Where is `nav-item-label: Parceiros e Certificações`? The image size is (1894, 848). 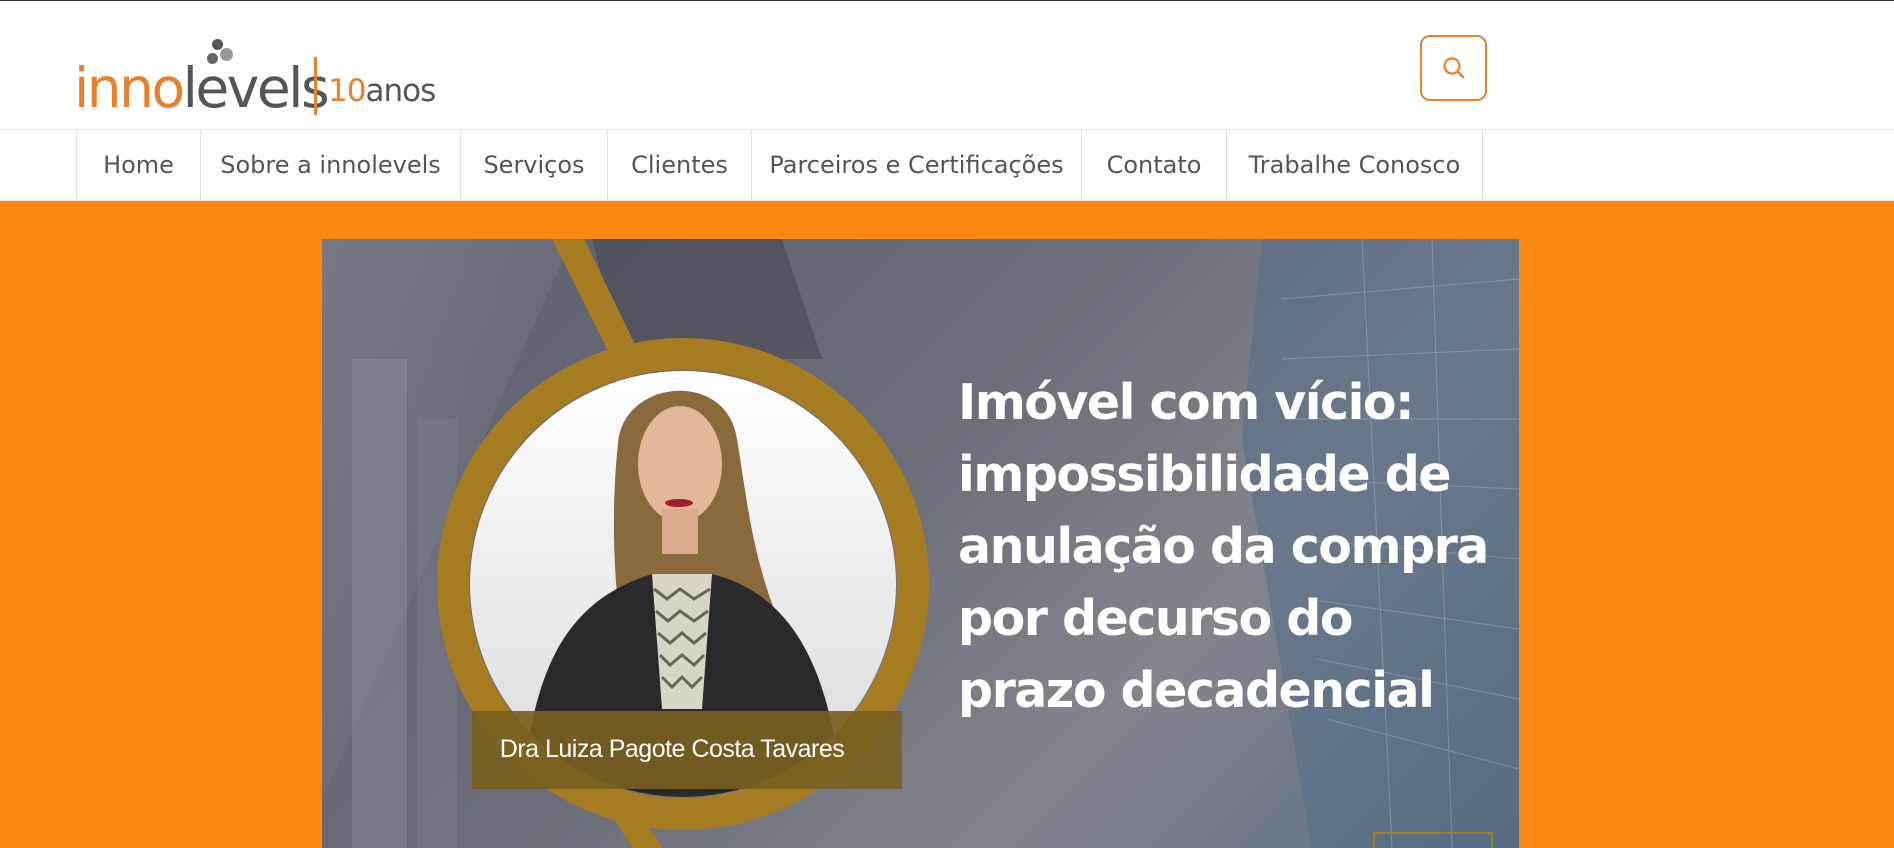
nav-item-label: Parceiros e Certificações is located at coordinates (916, 165).